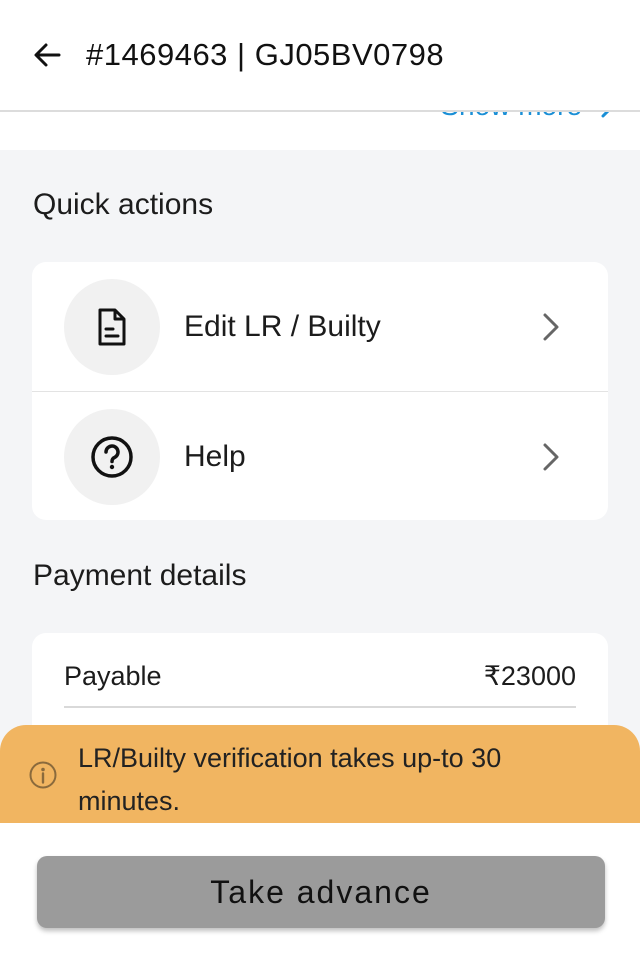 The width and height of the screenshot is (640, 960). Describe the element at coordinates (123, 204) in the screenshot. I see `quick-actions-title: Quick actions` at that location.